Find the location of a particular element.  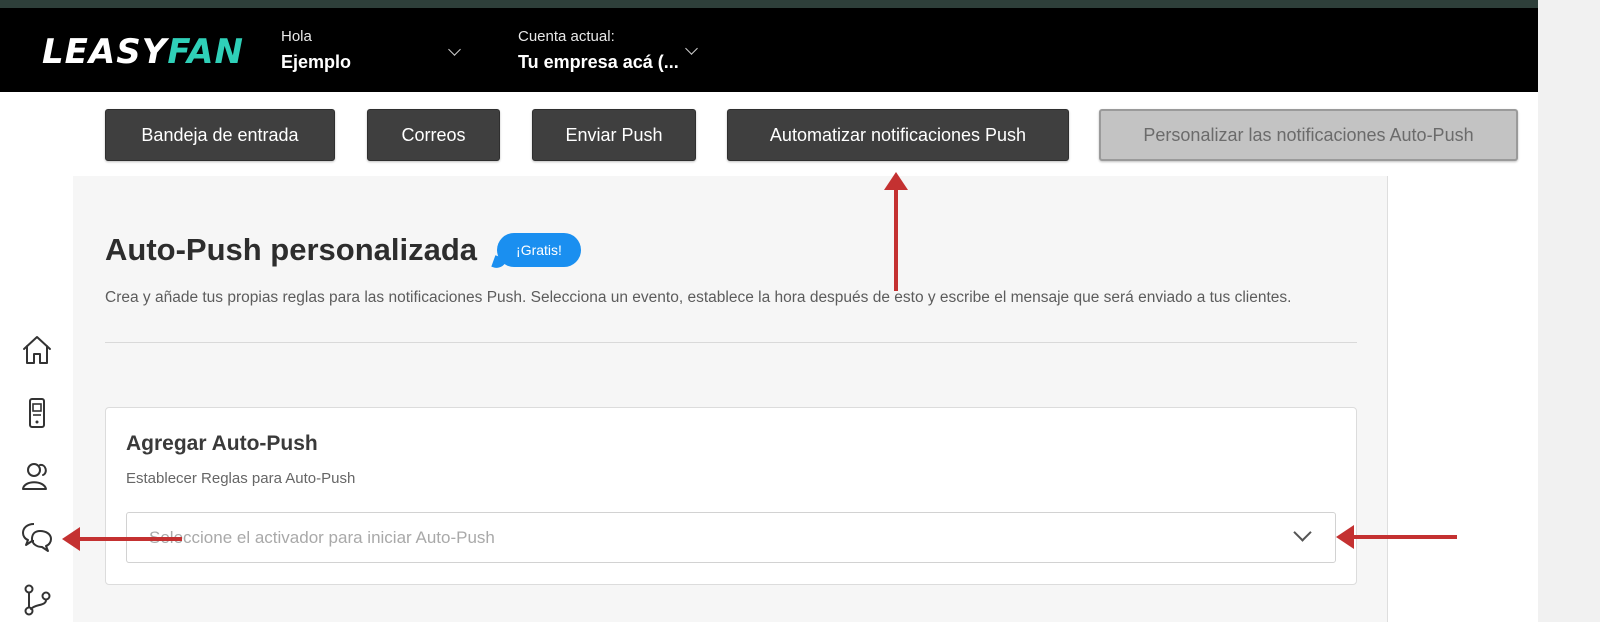

annotation-arrow-up-shaft is located at coordinates (896, 238).